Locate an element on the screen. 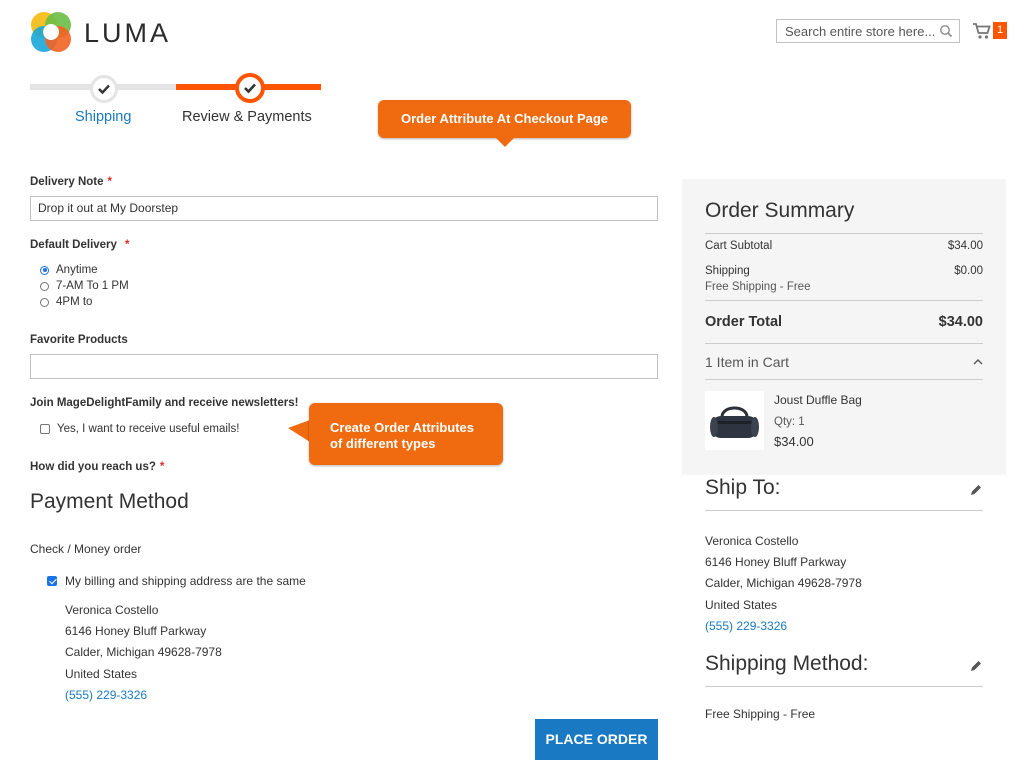 The height and width of the screenshot is (766, 1024). order-total-value: $34.00 is located at coordinates (960, 322).